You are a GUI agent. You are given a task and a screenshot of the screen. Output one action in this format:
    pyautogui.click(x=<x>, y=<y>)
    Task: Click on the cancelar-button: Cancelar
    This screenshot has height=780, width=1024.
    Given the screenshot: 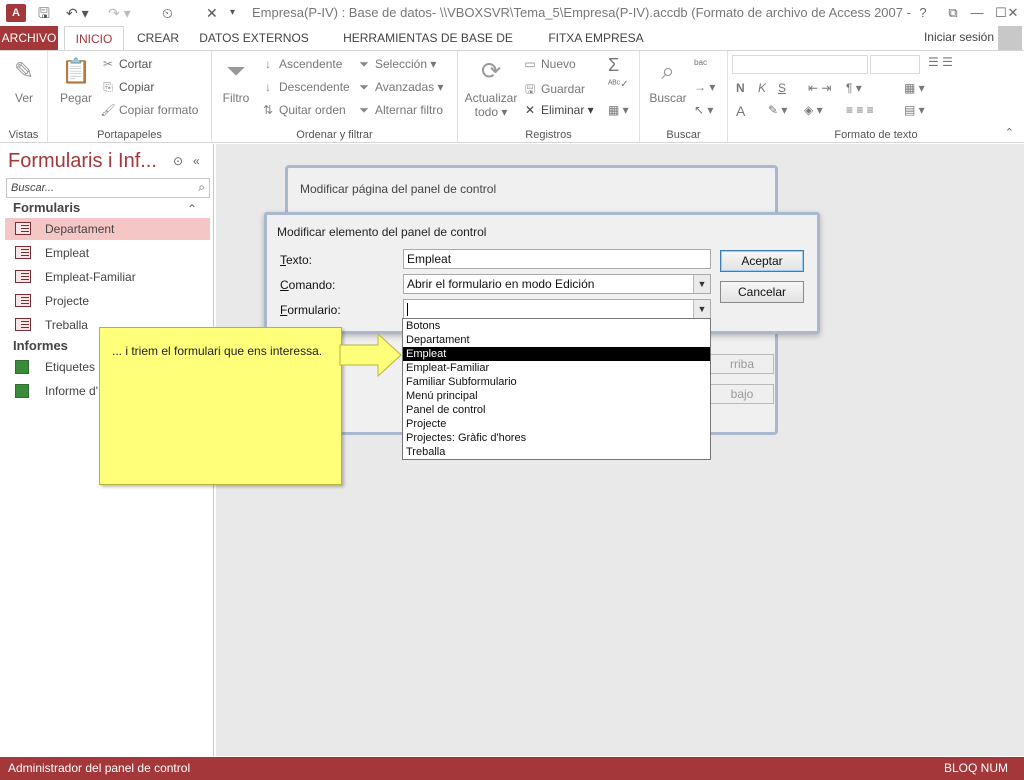 What is the action you would take?
    pyautogui.click(x=762, y=292)
    